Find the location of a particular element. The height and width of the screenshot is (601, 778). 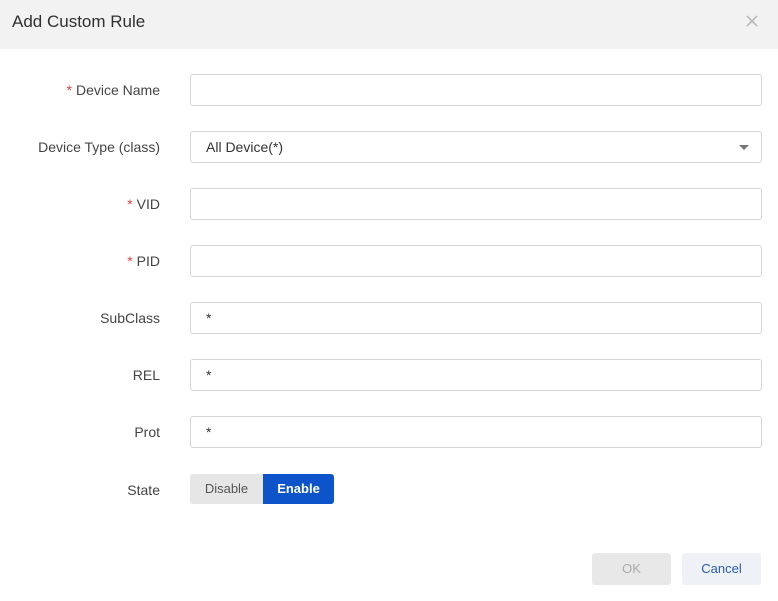

caret-down-icon is located at coordinates (744, 147).